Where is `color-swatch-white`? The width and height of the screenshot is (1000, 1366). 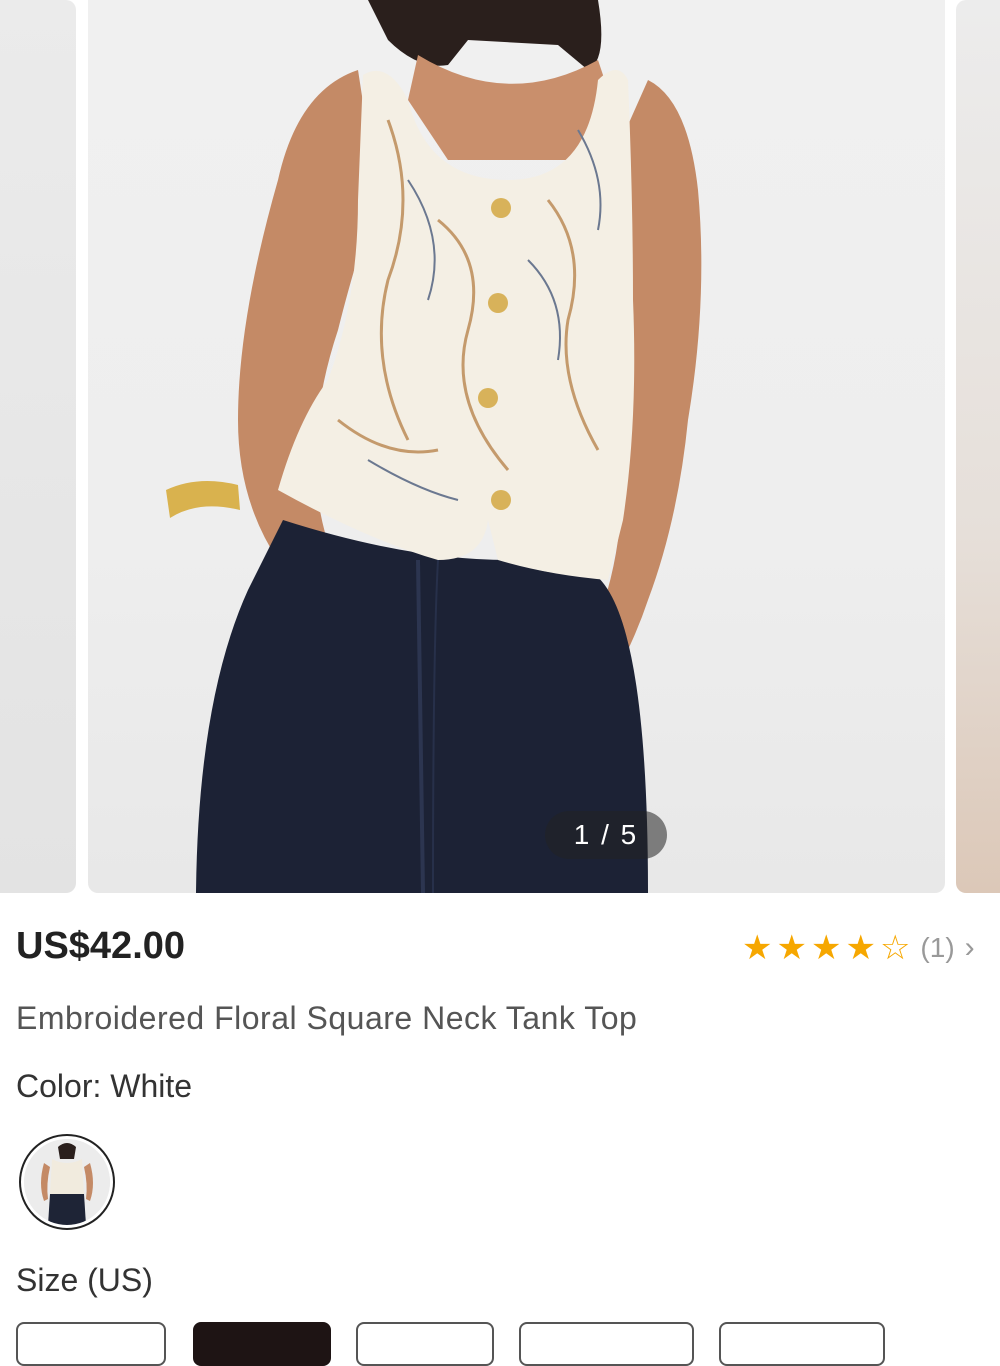
color-swatch-white is located at coordinates (67, 1182).